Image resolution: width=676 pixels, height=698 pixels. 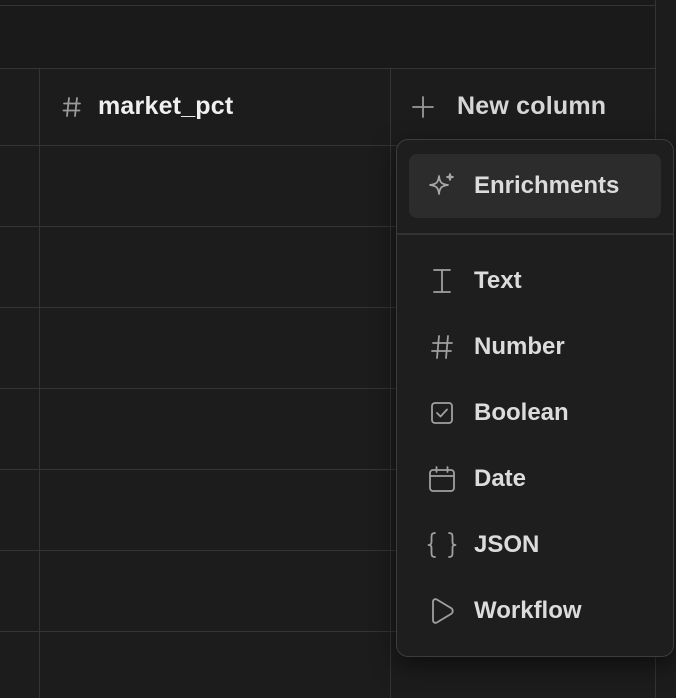 What do you see at coordinates (519, 346) in the screenshot?
I see `menu-item-label: Number` at bounding box center [519, 346].